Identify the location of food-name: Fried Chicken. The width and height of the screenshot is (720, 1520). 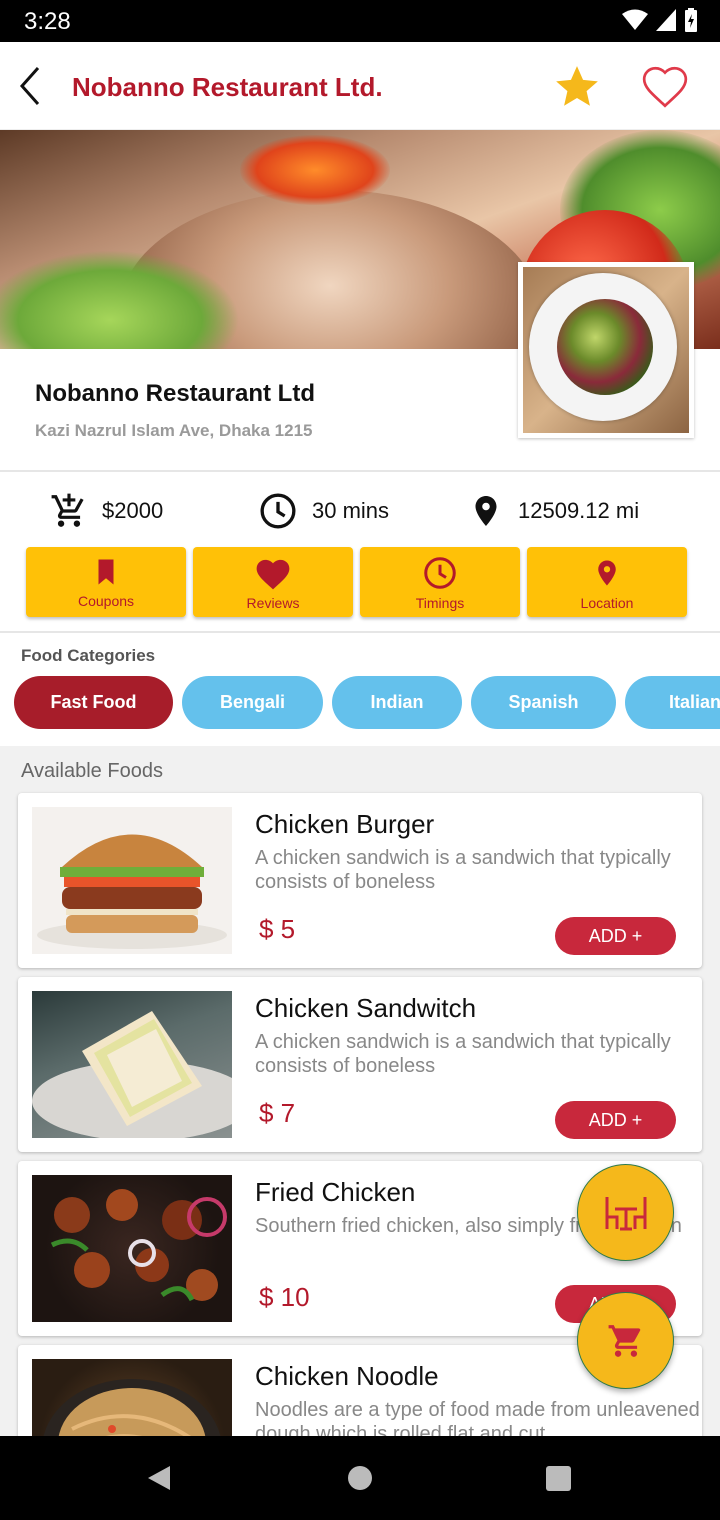
(335, 1192).